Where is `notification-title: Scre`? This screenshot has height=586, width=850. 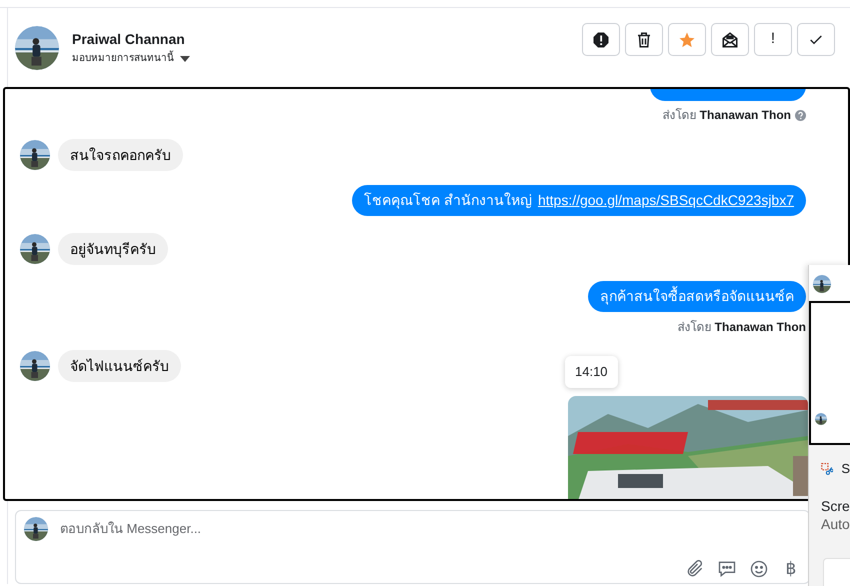
notification-title: Scre is located at coordinates (835, 505).